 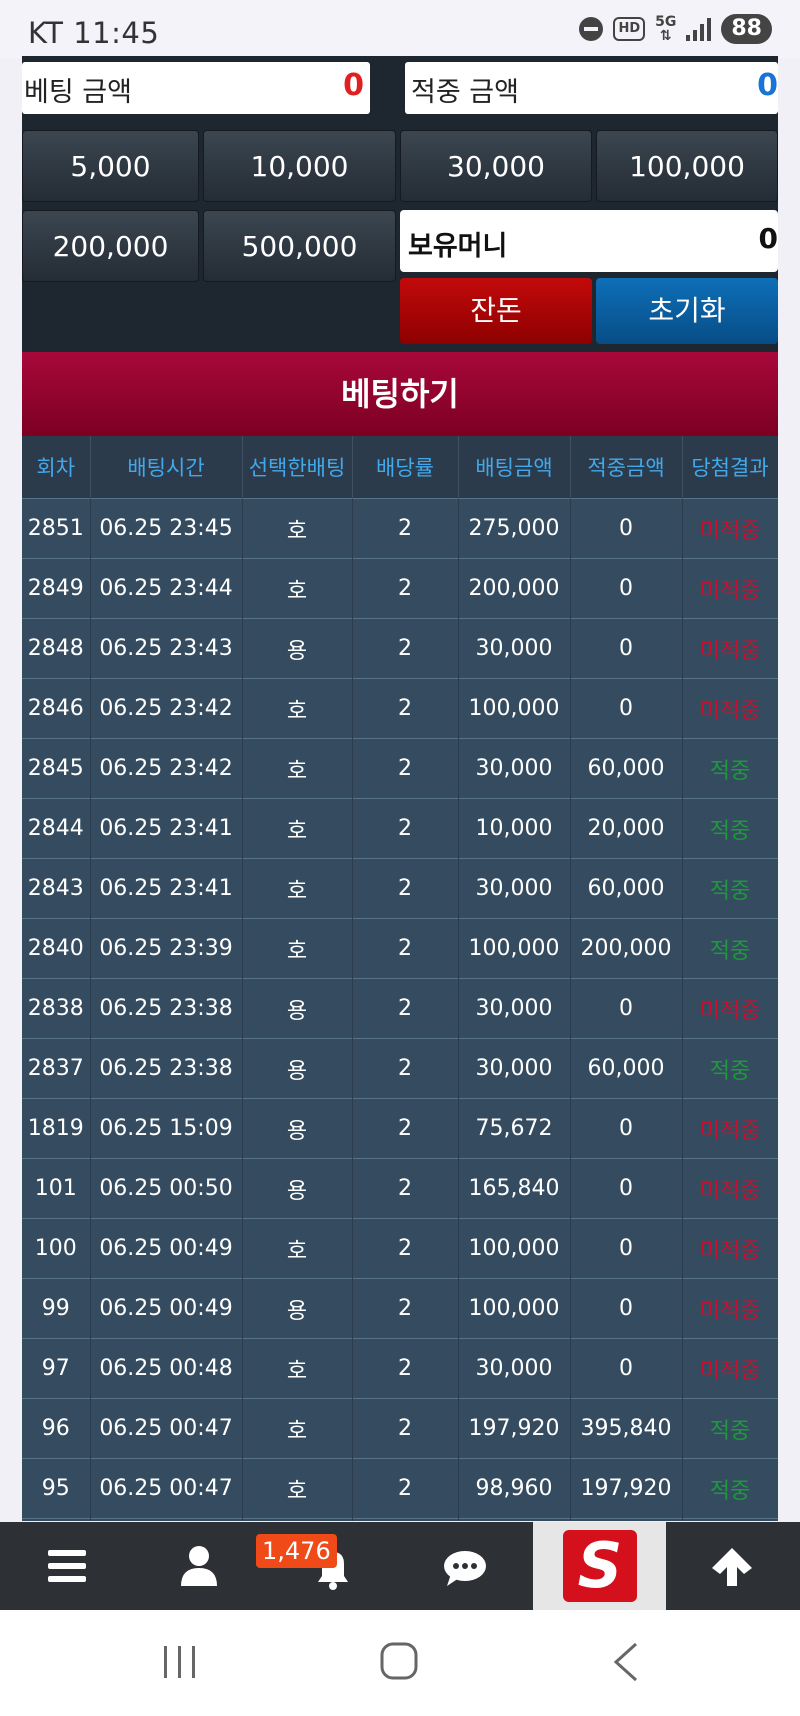 I want to click on cell-bet-time: 06.25 23:39, so click(x=166, y=948).